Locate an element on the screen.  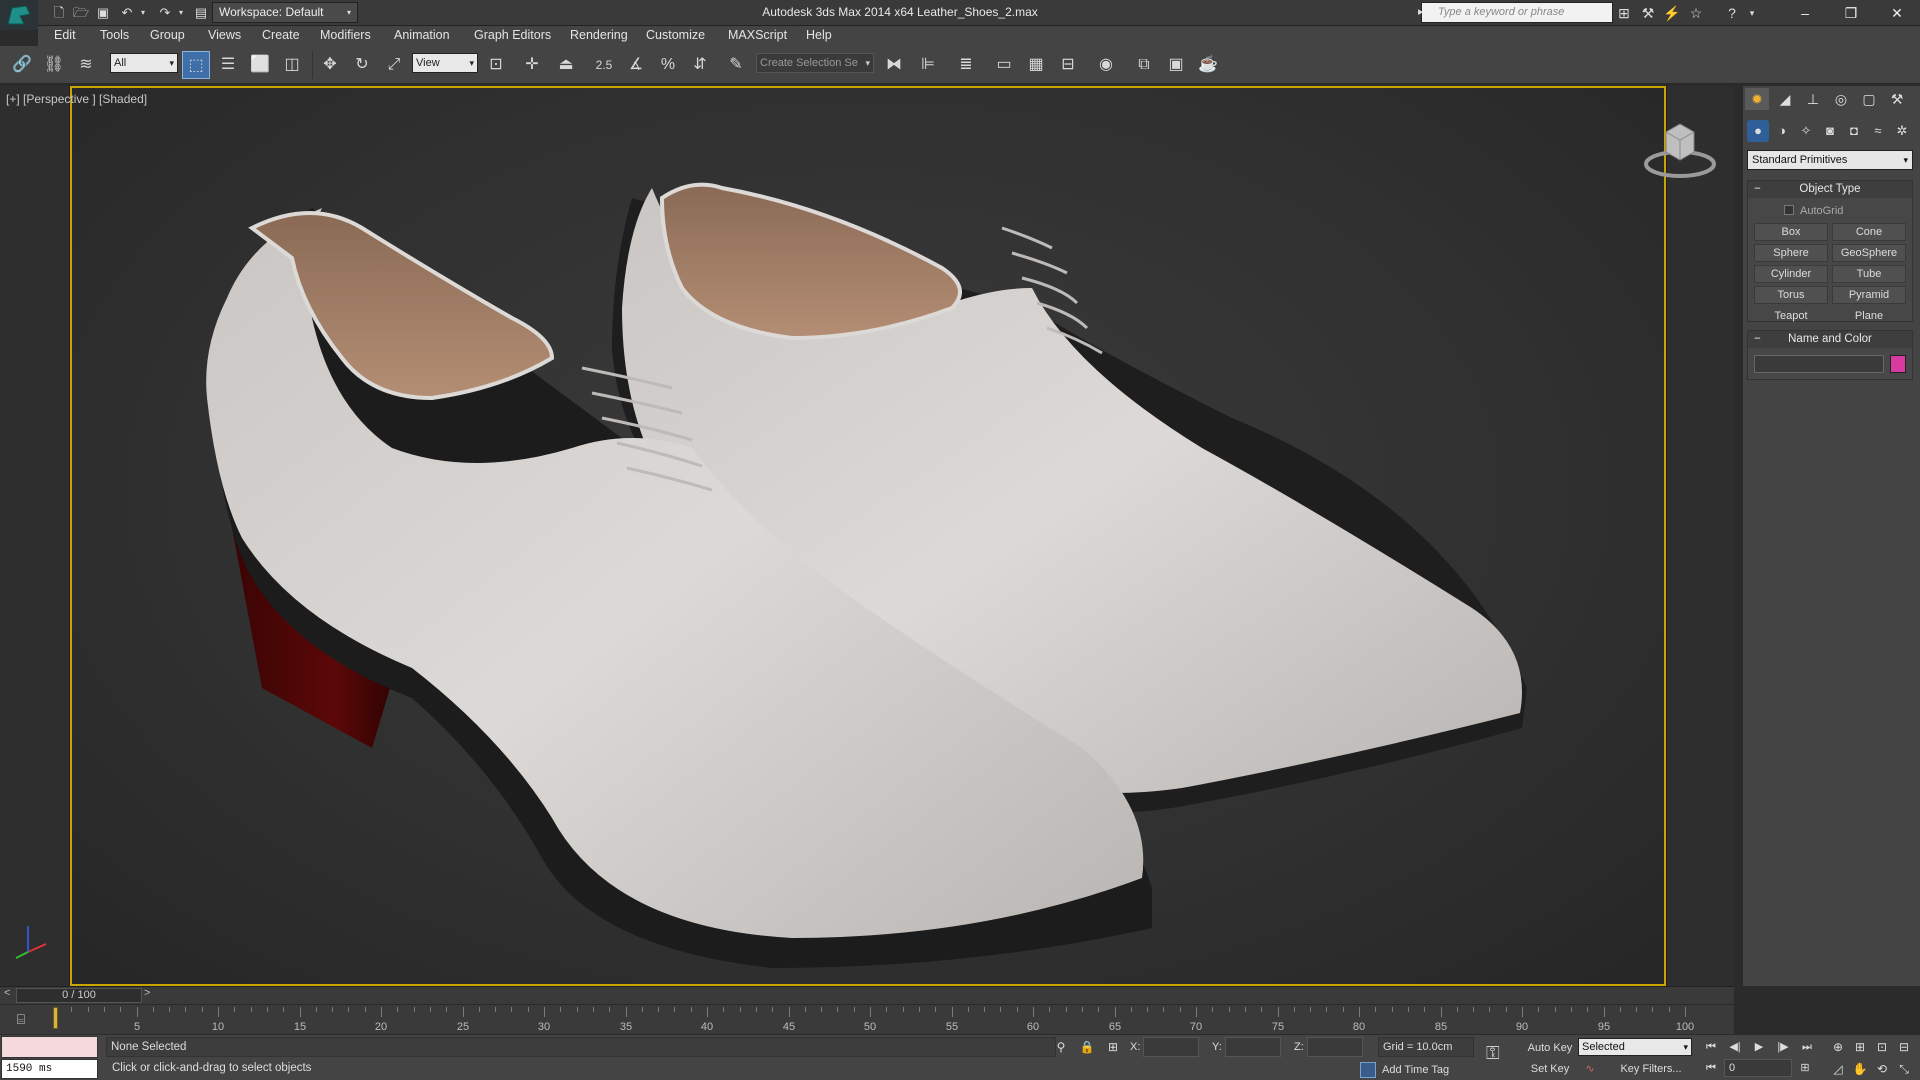
systems-category-icon: ✲ is located at coordinates (1902, 131).